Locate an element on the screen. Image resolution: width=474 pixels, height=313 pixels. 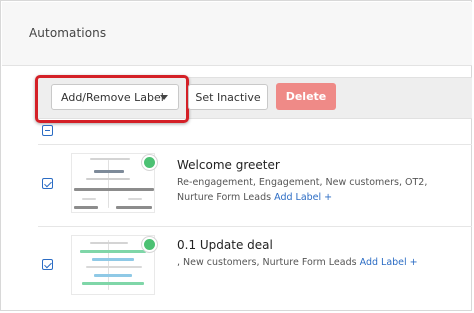
automation-title: 0.1 Update deal is located at coordinates (225, 245).